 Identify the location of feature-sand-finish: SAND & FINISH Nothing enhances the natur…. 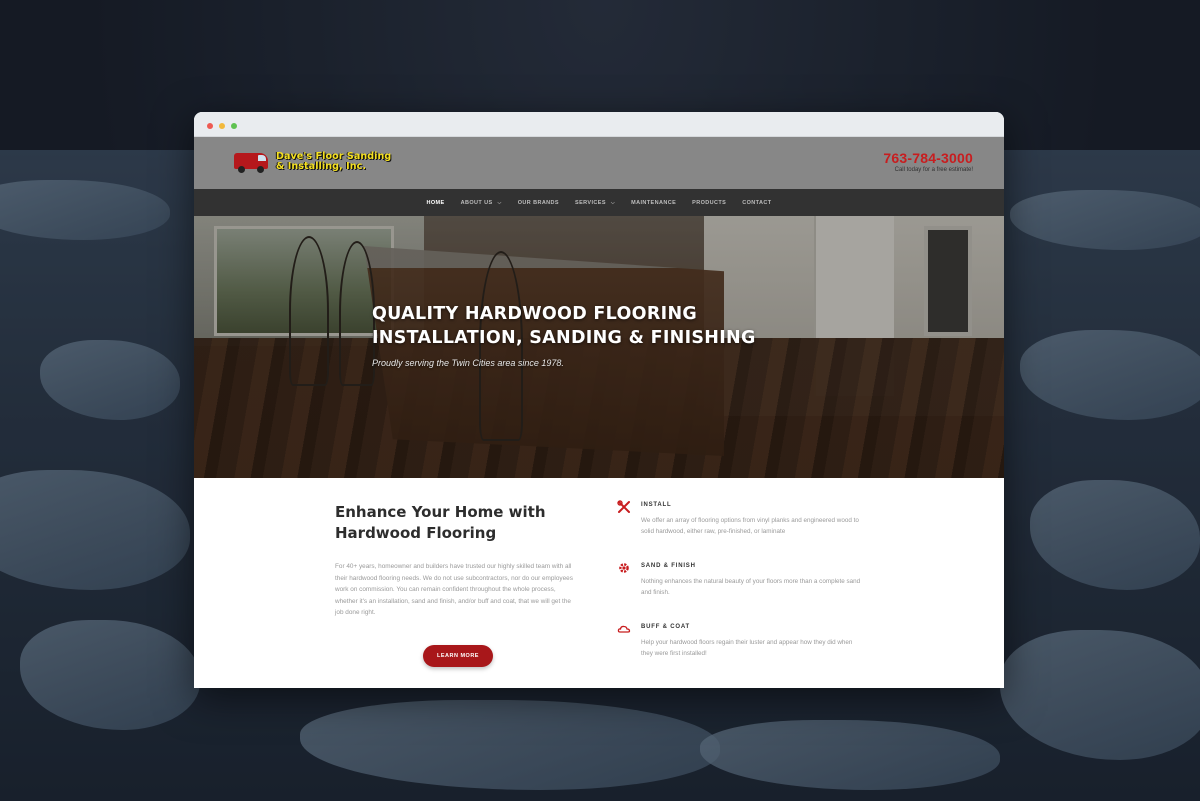
(738, 580).